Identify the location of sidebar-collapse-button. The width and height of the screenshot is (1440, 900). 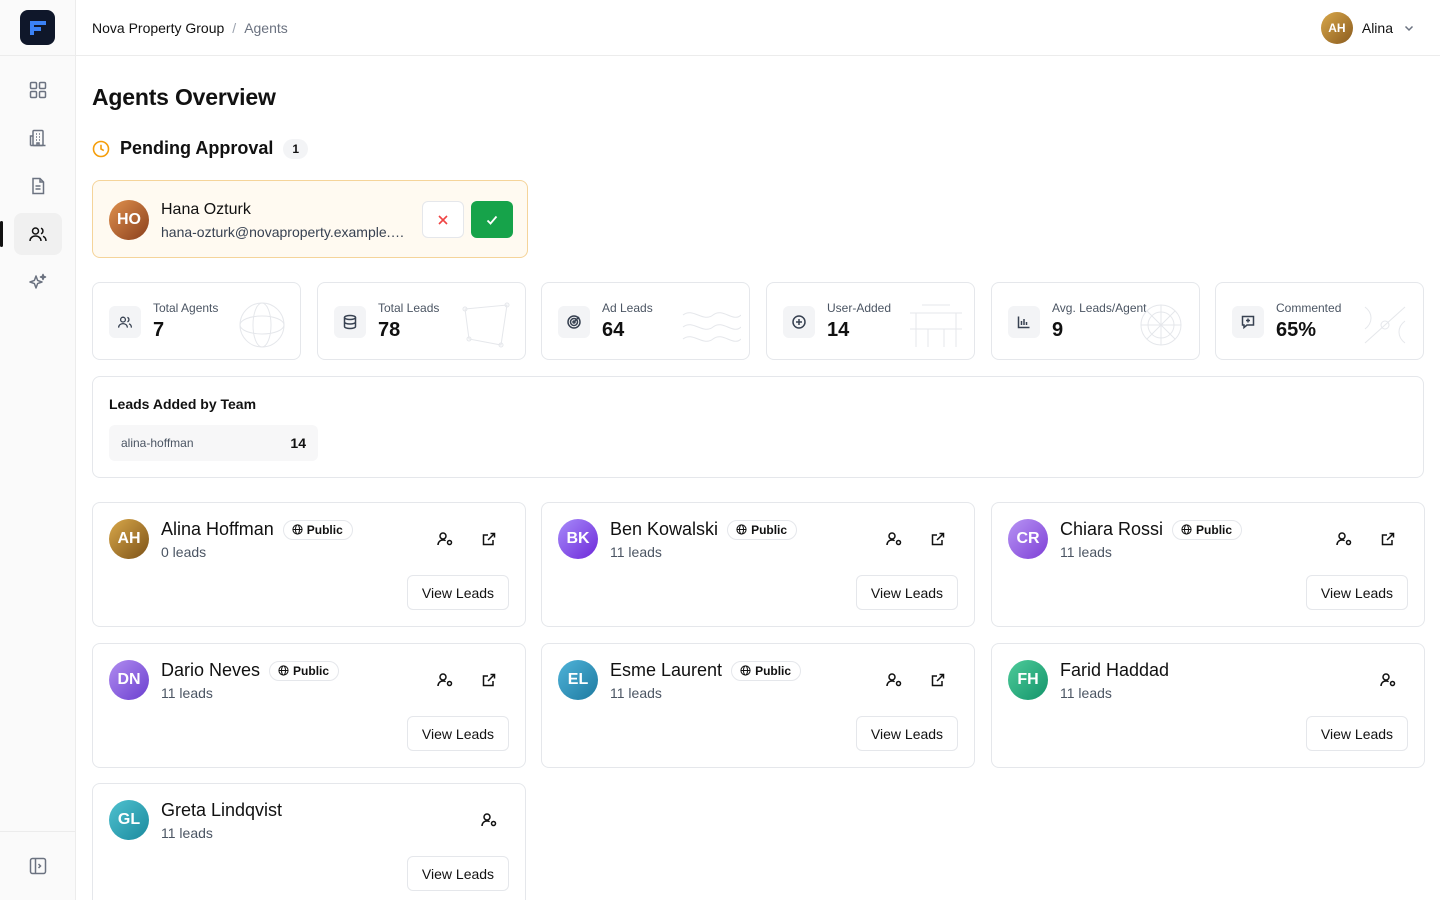
(38, 866).